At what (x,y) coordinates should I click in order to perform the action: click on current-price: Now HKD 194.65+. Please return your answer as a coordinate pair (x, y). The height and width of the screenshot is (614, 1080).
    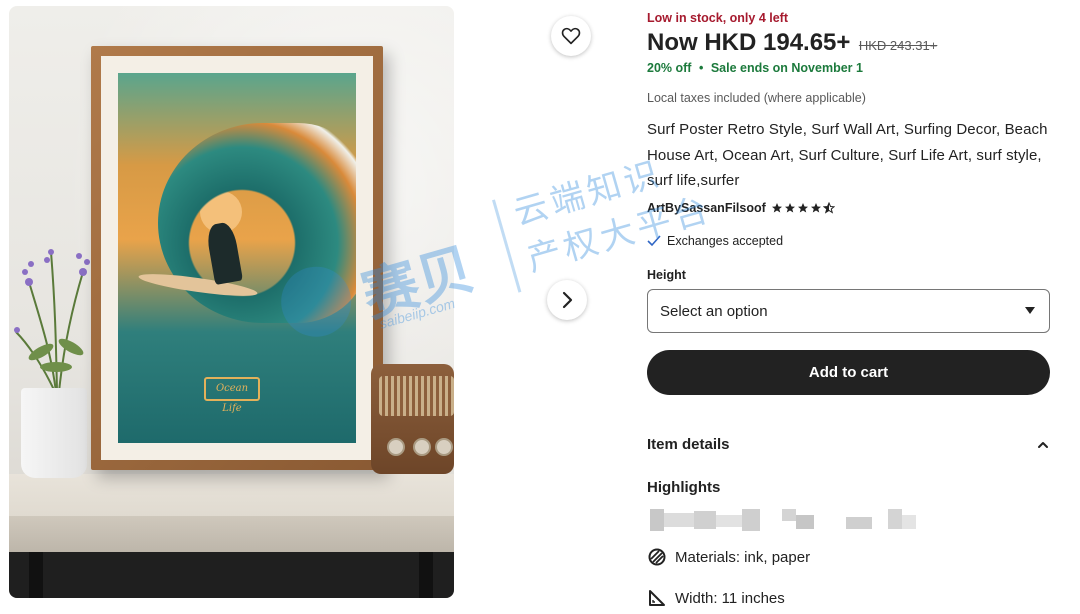
    Looking at the image, I should click on (749, 42).